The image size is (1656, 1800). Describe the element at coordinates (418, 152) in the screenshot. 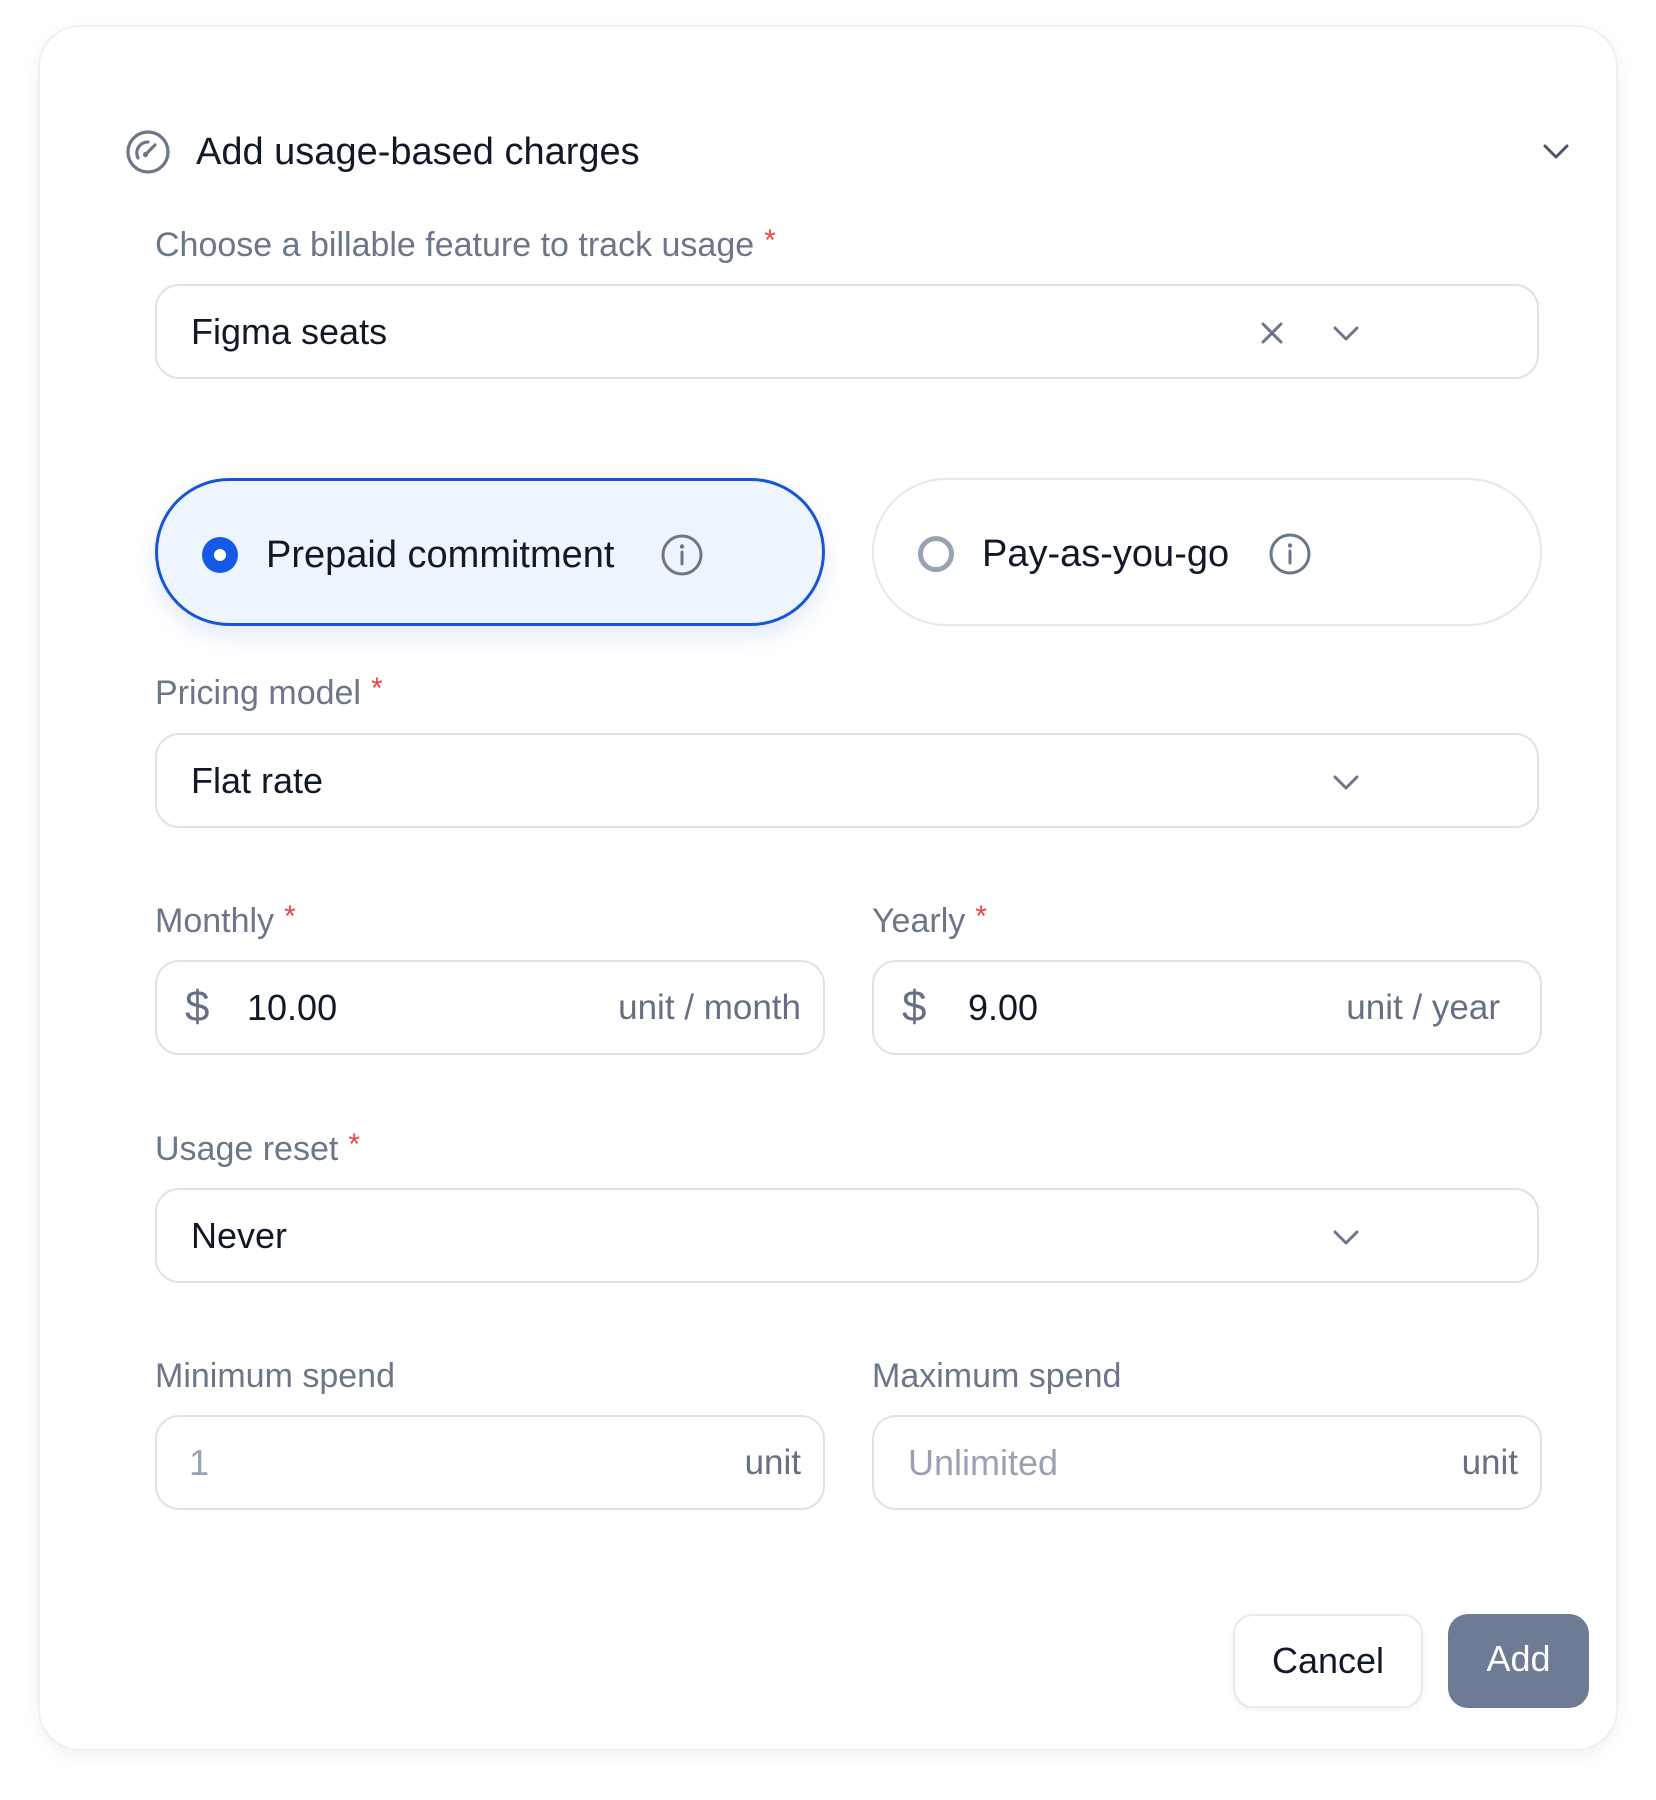

I see `page-title: Add usage-based charges` at that location.